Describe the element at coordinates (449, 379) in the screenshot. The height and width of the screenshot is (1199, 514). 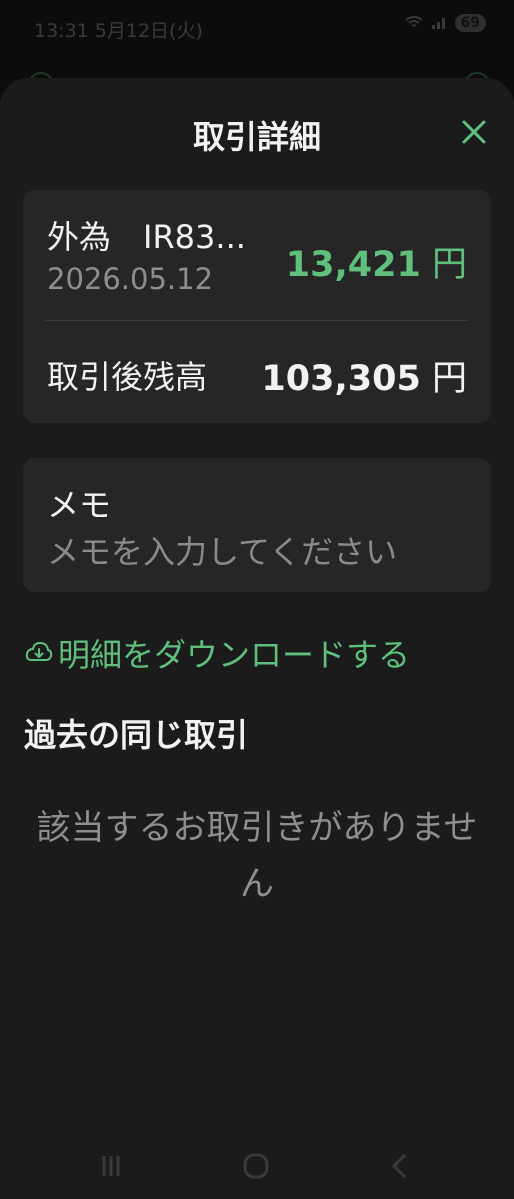
I see `balance-currency: 円` at that location.